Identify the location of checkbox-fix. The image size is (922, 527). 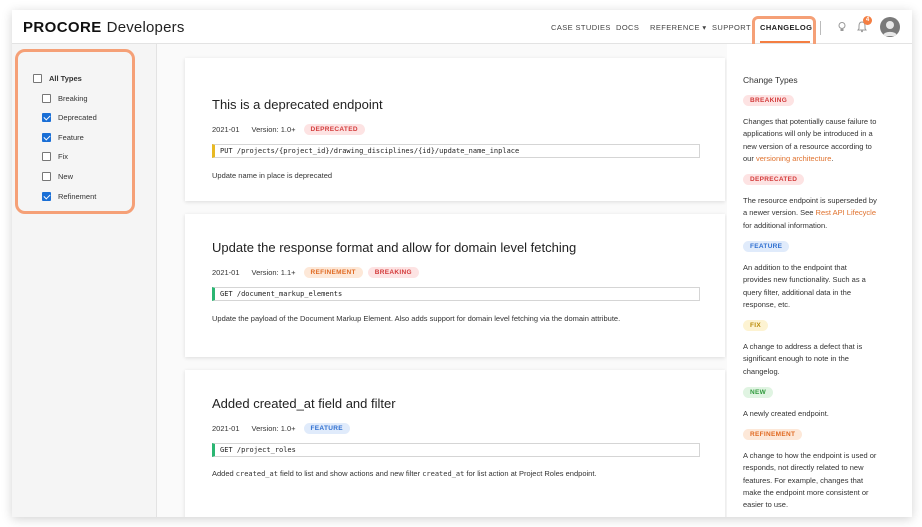
(46, 156).